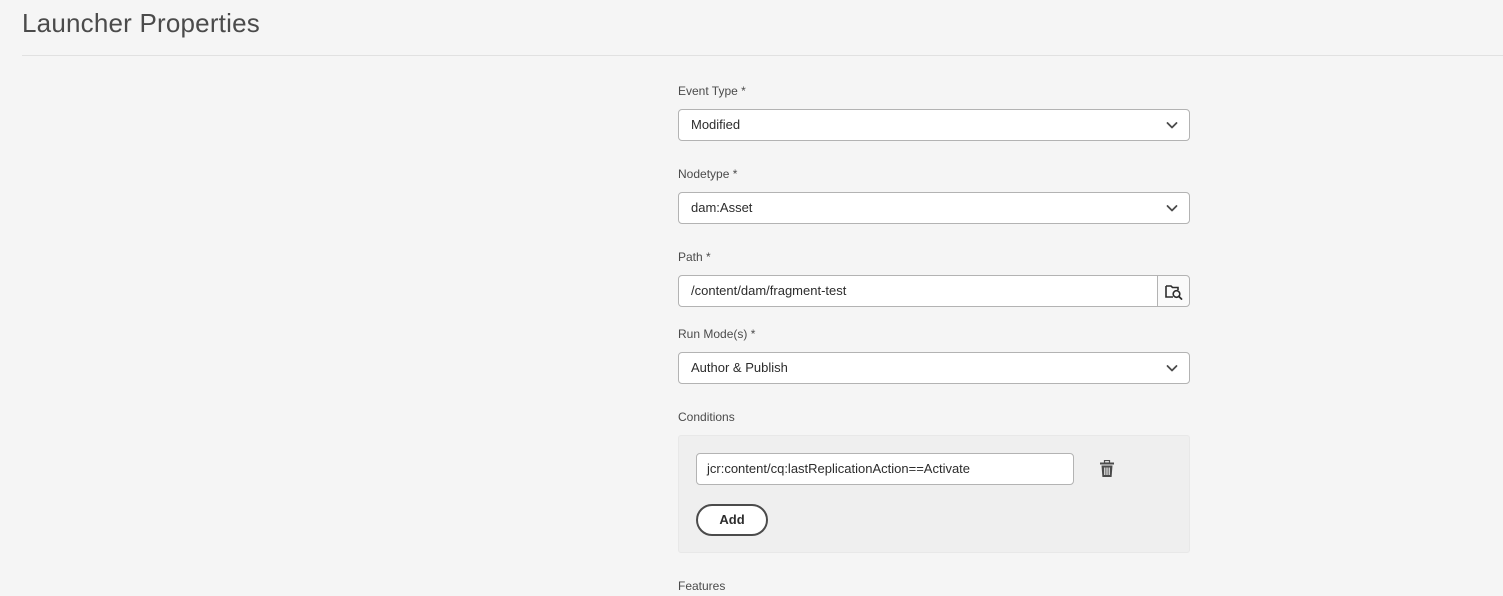 The image size is (1503, 596). Describe the element at coordinates (934, 125) in the screenshot. I see `event-type-select: Modified` at that location.